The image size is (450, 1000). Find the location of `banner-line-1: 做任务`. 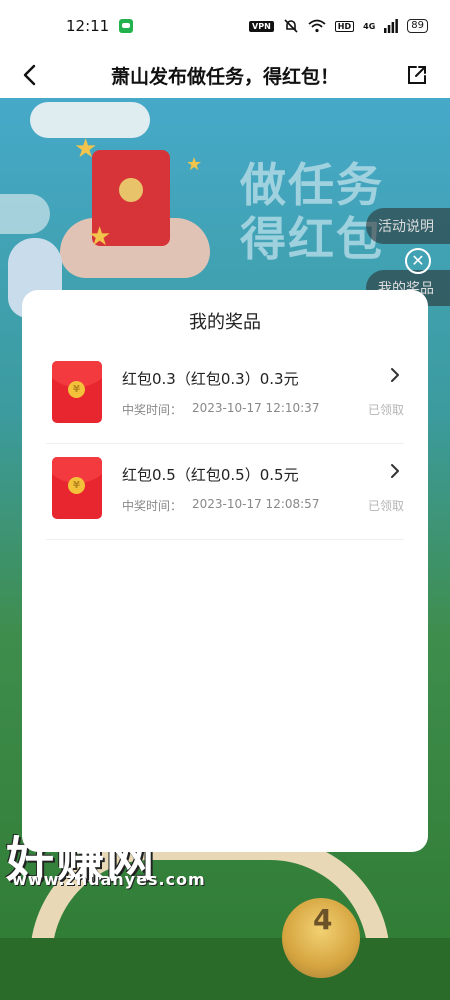

banner-line-1: 做任务 is located at coordinates (312, 185).